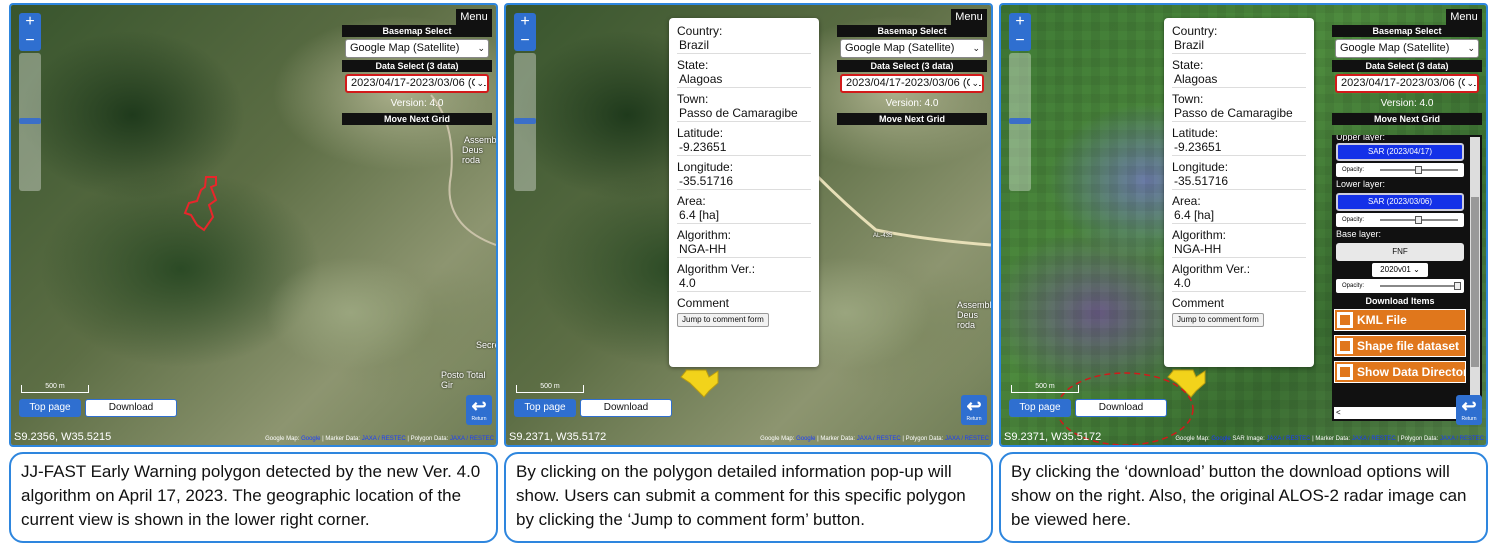 The width and height of the screenshot is (1497, 549). What do you see at coordinates (428, 439) in the screenshot?
I see `attribution-text: | Polygon Data:` at bounding box center [428, 439].